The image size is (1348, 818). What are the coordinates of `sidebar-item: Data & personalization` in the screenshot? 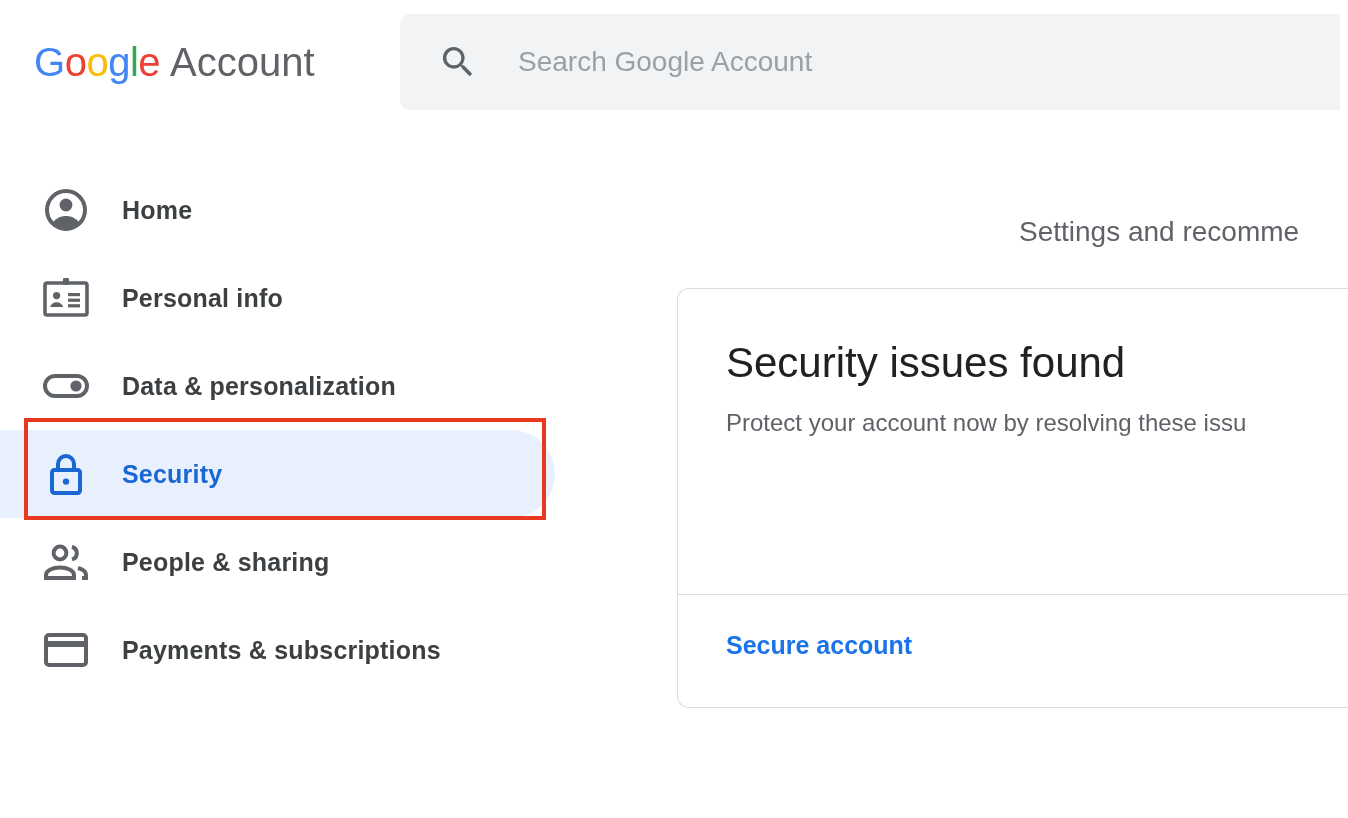 It's located at (277, 386).